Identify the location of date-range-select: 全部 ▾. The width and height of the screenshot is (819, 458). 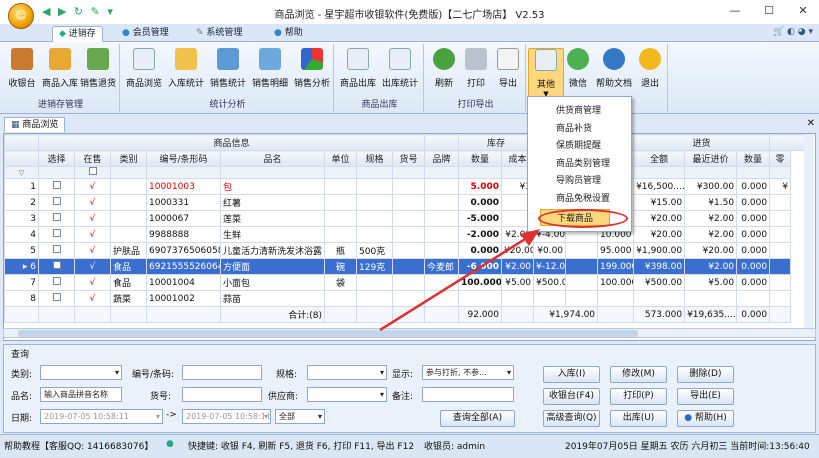
(300, 416).